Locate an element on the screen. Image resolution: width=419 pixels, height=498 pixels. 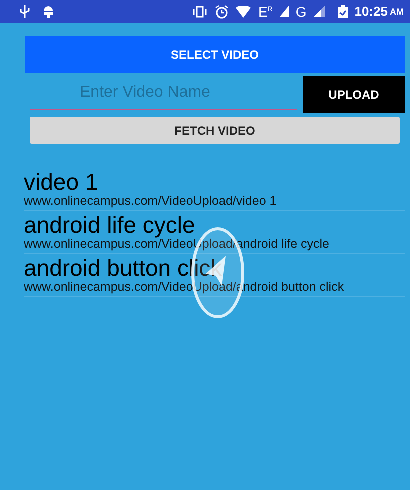
clock-time: 10:25 is located at coordinates (371, 11).